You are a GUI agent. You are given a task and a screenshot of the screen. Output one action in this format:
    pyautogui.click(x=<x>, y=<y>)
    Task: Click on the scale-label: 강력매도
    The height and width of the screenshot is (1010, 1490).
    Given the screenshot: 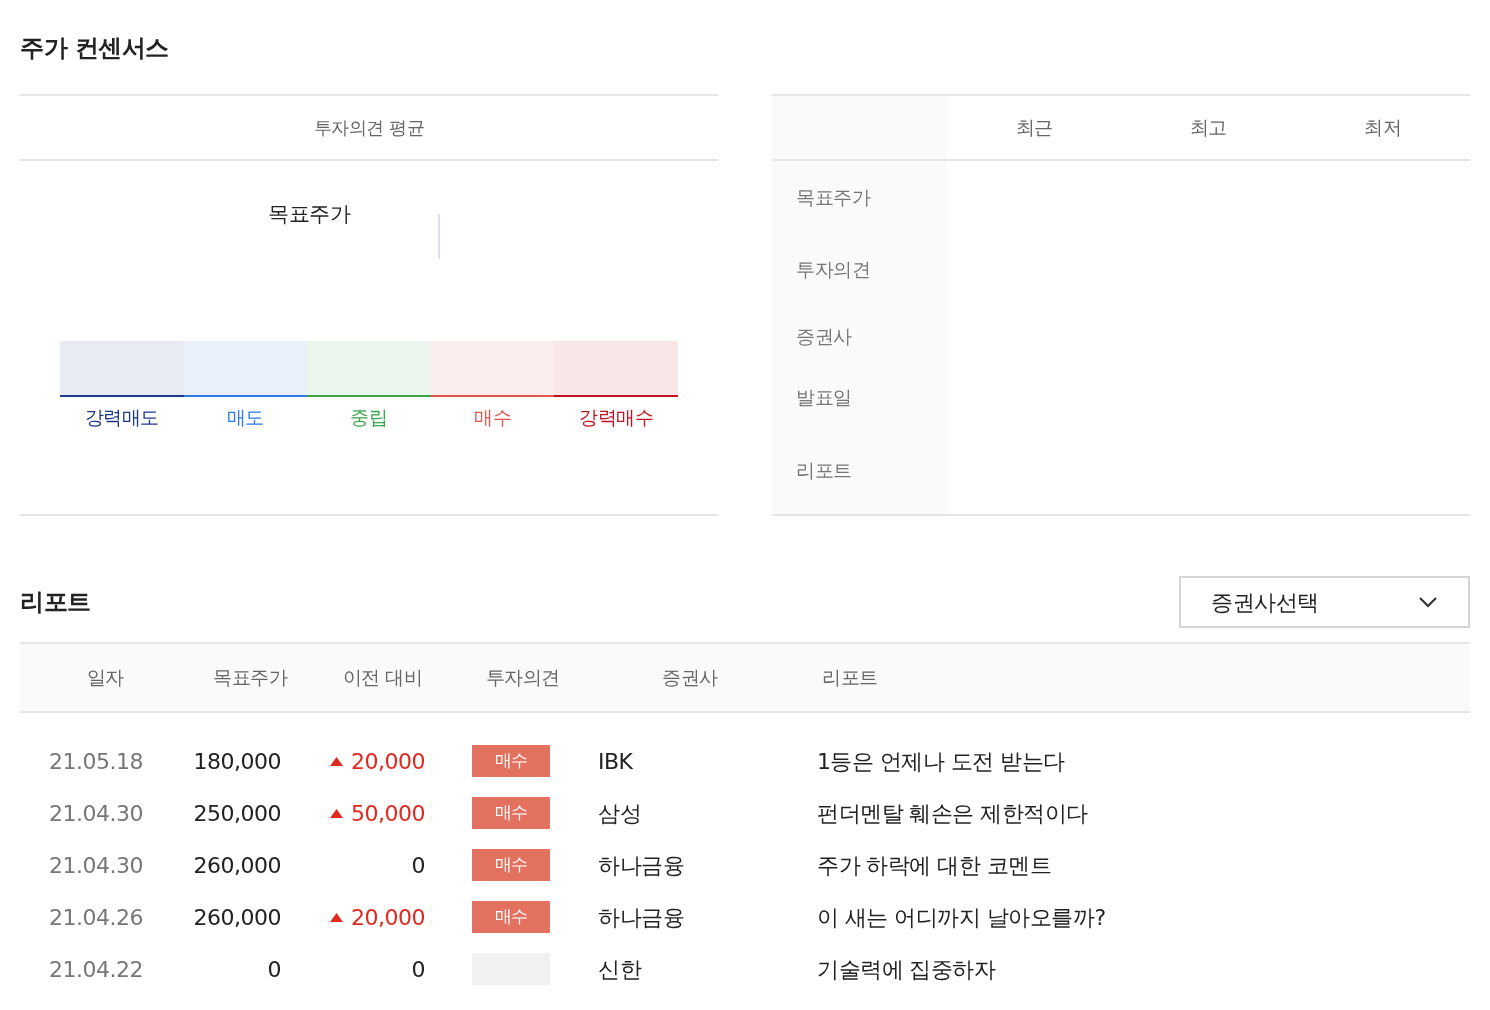 What is the action you would take?
    pyautogui.click(x=121, y=417)
    